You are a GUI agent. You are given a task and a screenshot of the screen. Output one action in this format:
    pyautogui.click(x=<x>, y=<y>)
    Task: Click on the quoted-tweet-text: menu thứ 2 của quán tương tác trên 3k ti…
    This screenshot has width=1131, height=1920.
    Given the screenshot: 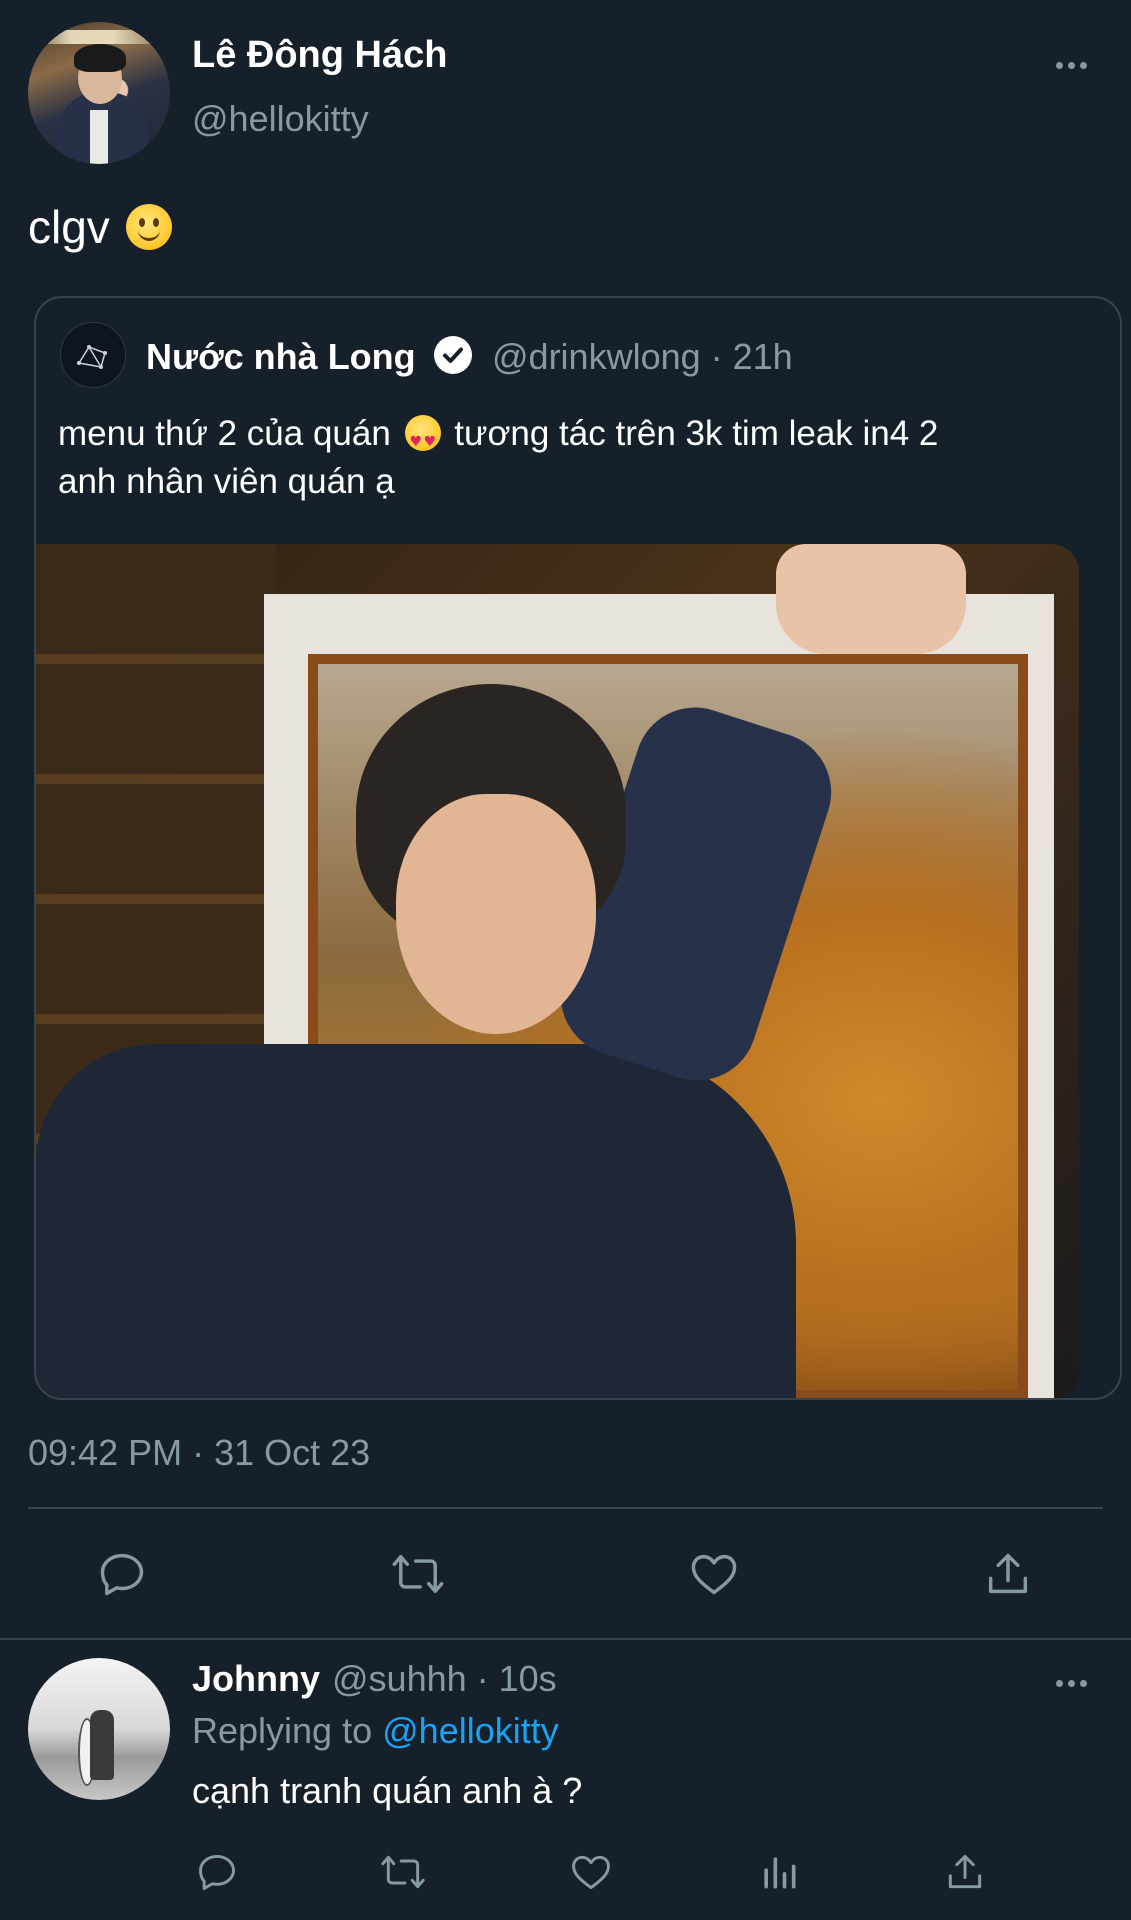 What is the action you would take?
    pyautogui.click(x=573, y=458)
    